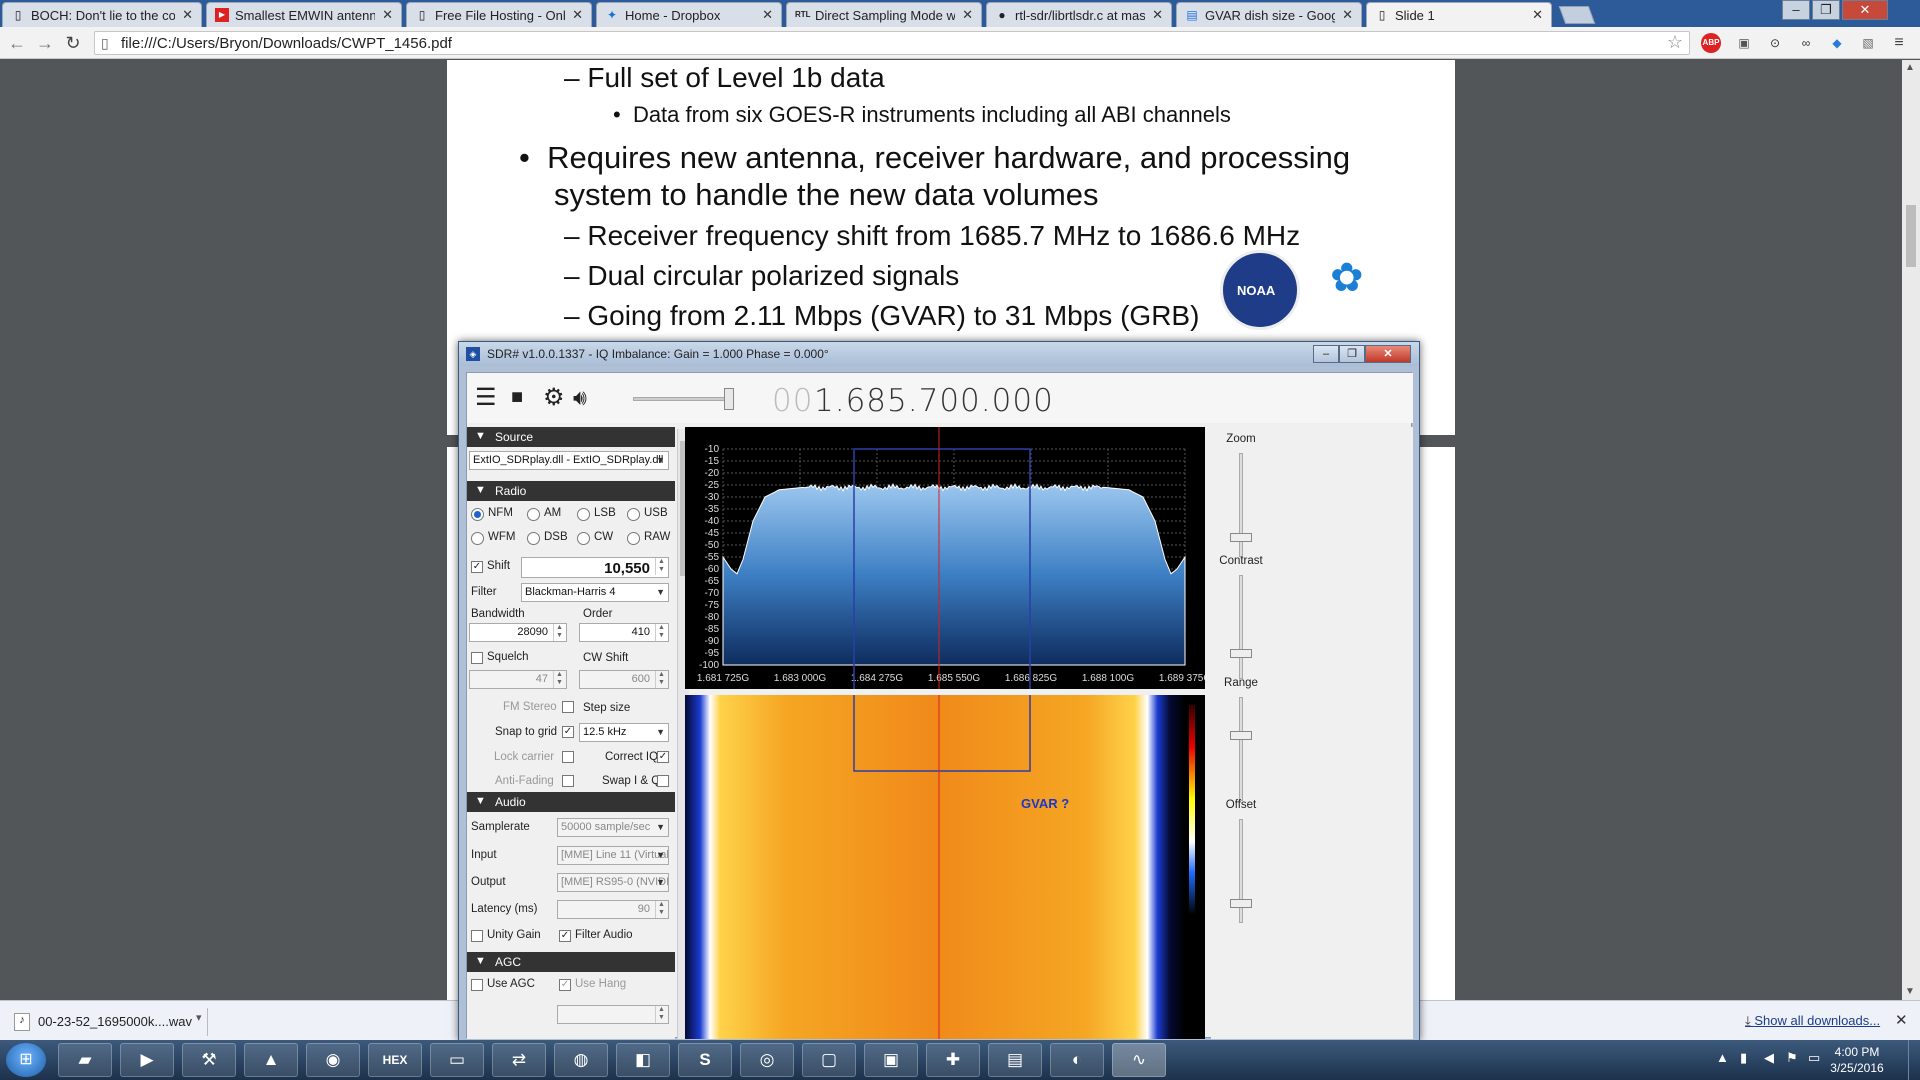 This screenshot has height=1080, width=1920. I want to click on sdr-minimize-button: ‒, so click(1326, 354).